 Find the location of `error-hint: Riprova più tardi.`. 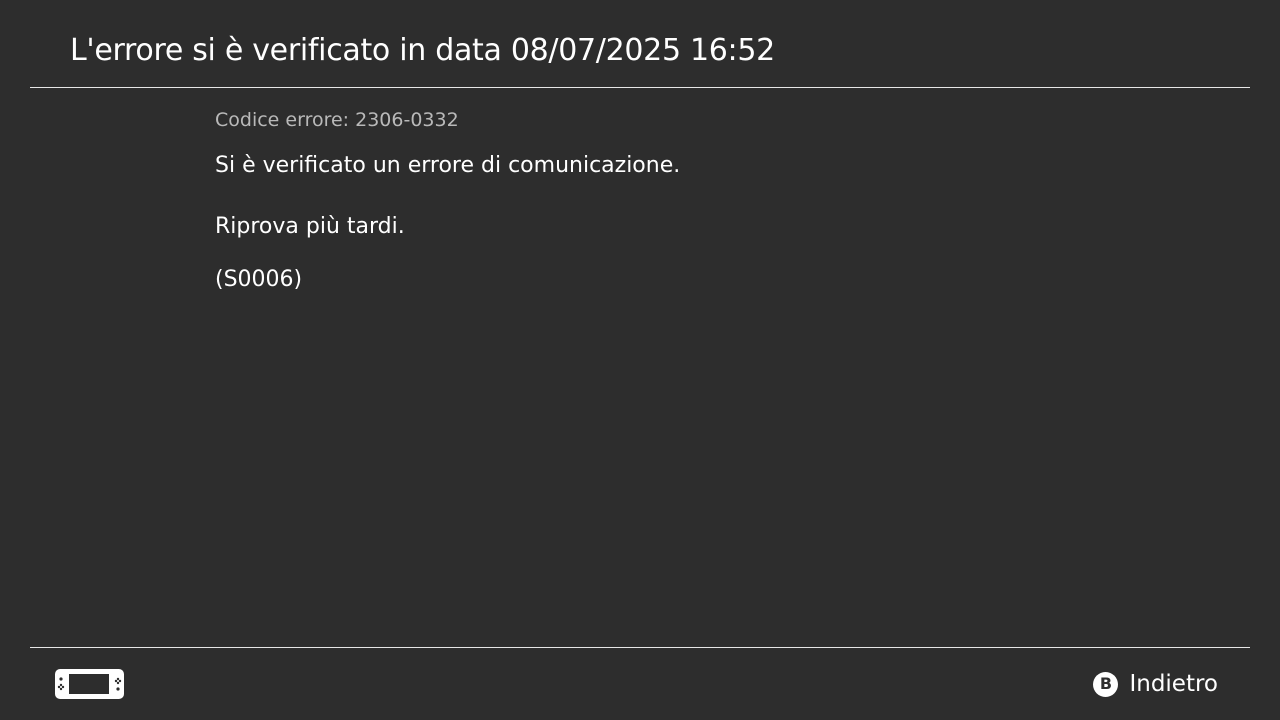

error-hint: Riprova più tardi. is located at coordinates (310, 226).